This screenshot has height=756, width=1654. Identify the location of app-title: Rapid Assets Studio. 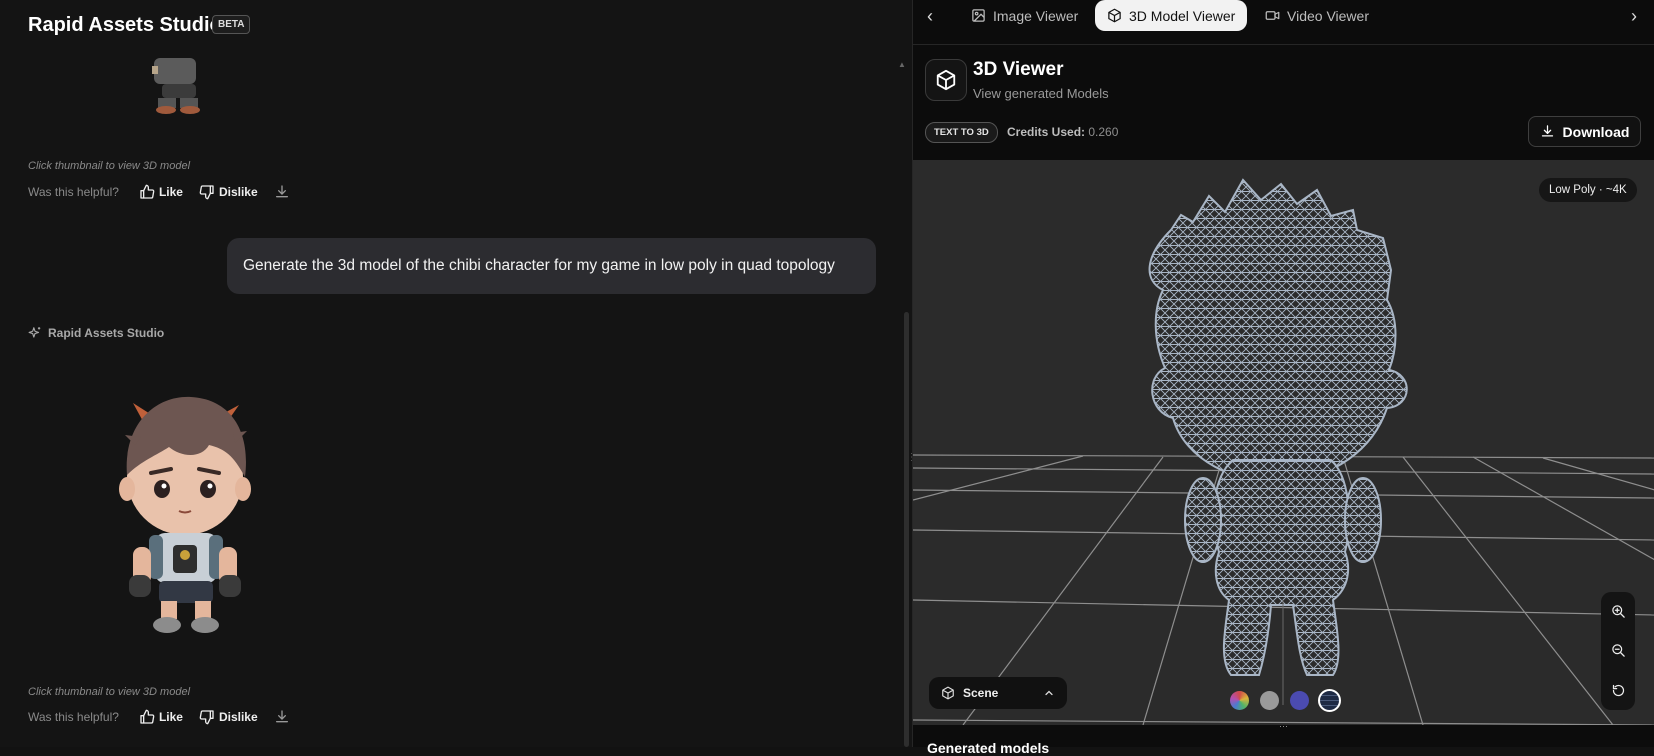
(125, 25).